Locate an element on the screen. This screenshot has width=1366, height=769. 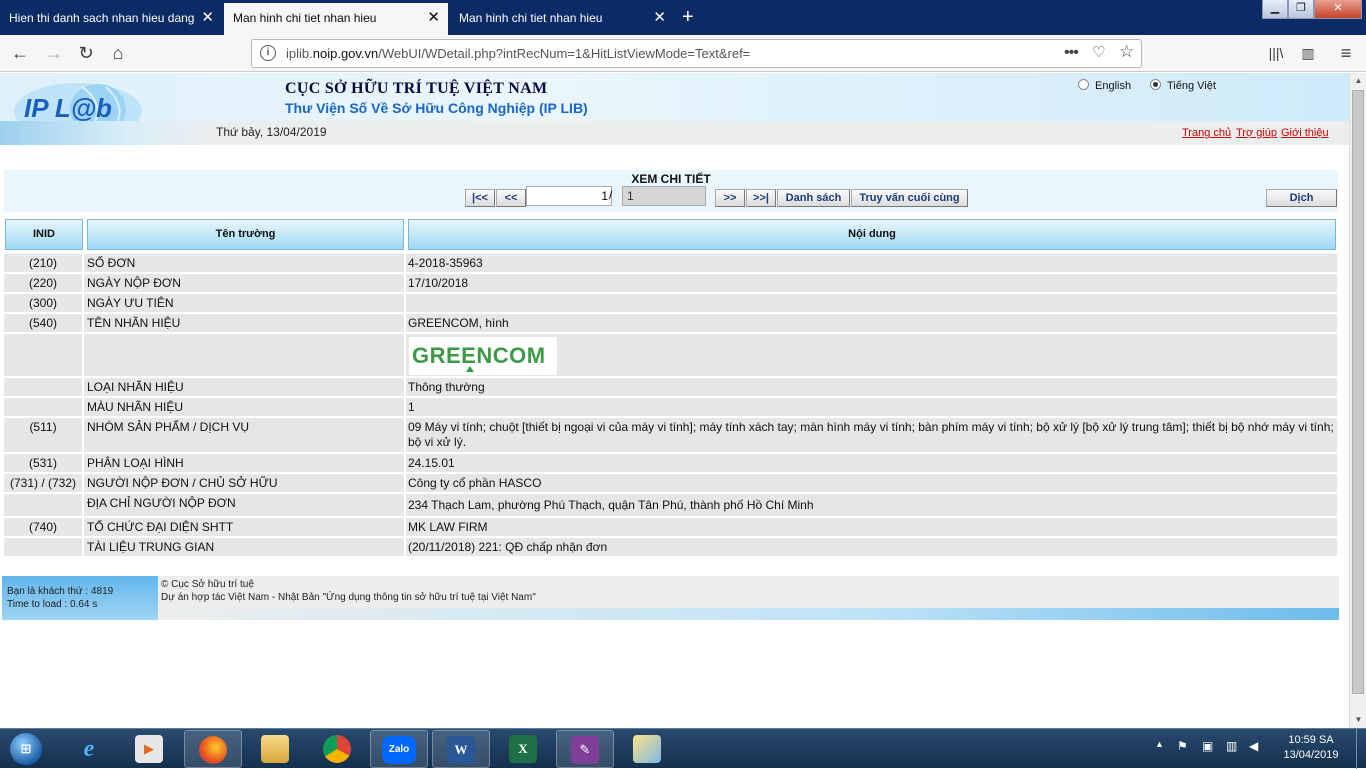
home-icon: ⌂ is located at coordinates (118, 53).